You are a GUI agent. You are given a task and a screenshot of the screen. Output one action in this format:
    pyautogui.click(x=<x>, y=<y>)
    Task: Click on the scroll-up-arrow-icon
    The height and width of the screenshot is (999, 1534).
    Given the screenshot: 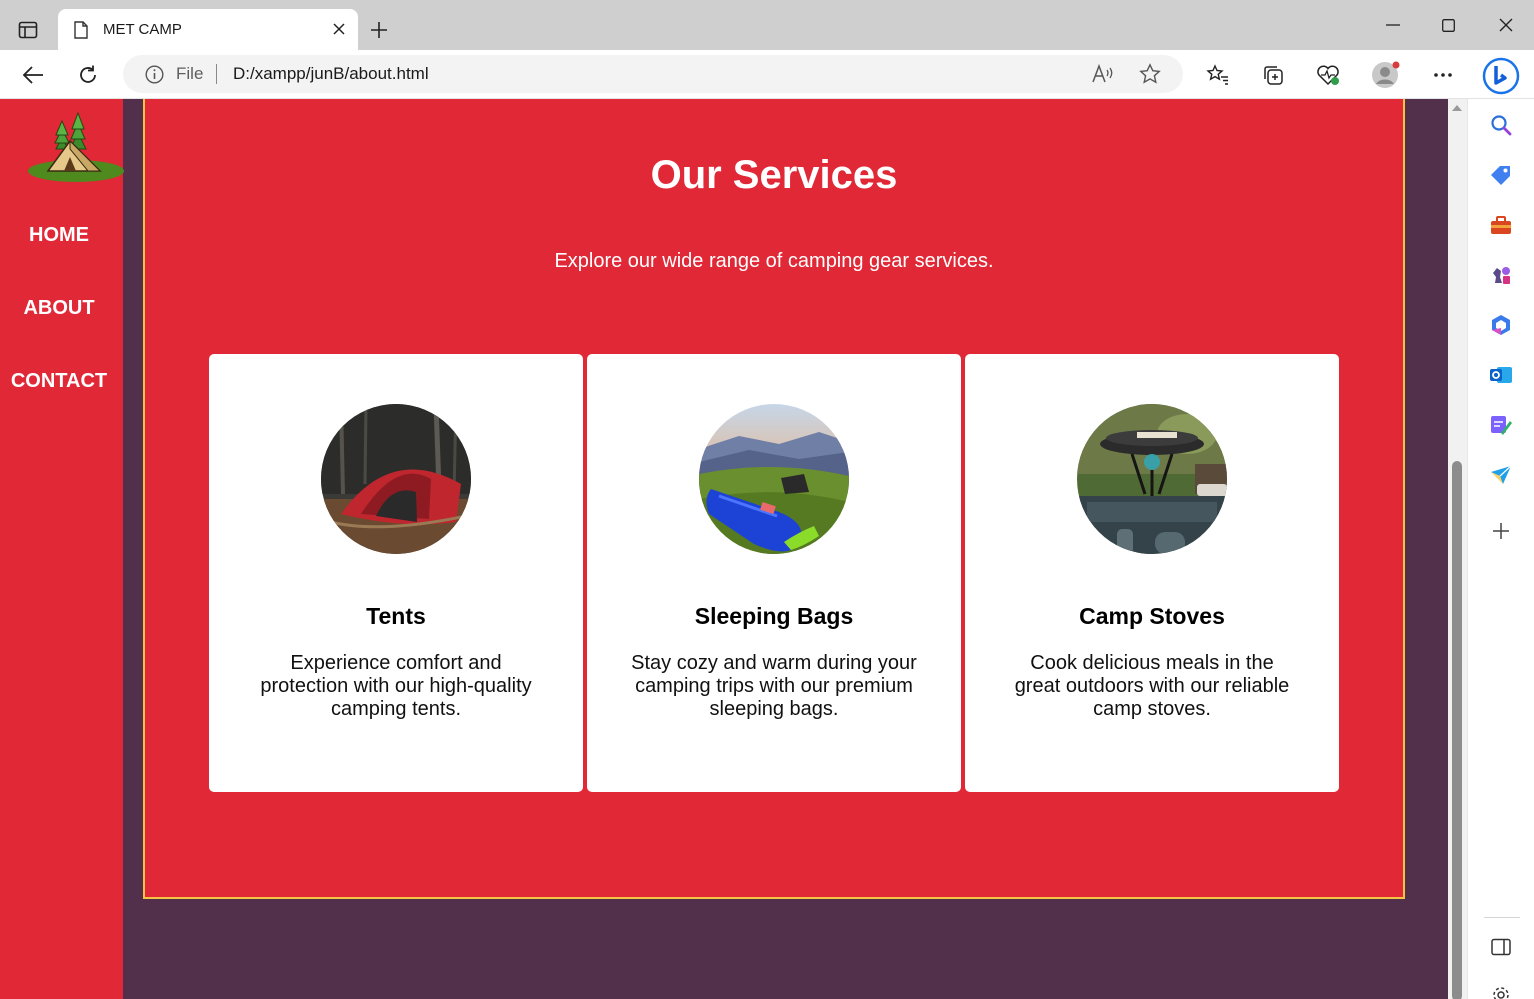 What is the action you would take?
    pyautogui.click(x=1457, y=108)
    